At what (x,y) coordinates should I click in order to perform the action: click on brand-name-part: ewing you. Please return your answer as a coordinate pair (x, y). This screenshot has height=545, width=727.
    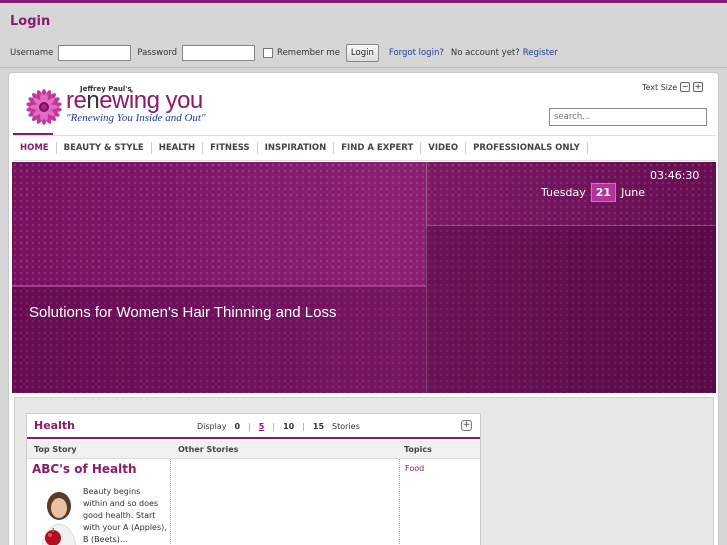
    Looking at the image, I should click on (151, 100).